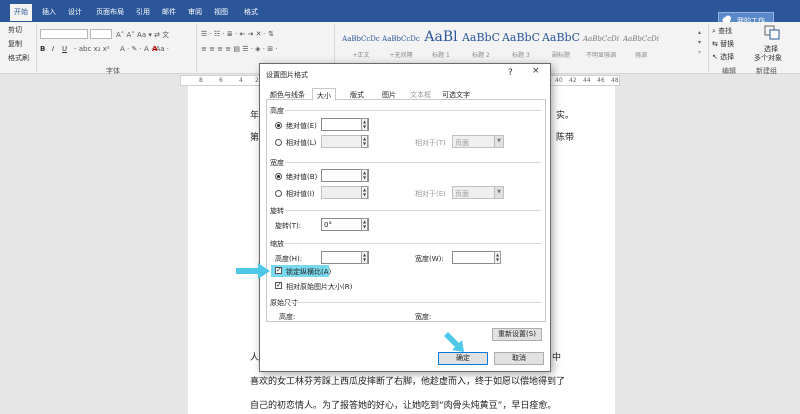 The height and width of the screenshot is (414, 800). What do you see at coordinates (221, 12) in the screenshot?
I see `tab-view: 视图` at bounding box center [221, 12].